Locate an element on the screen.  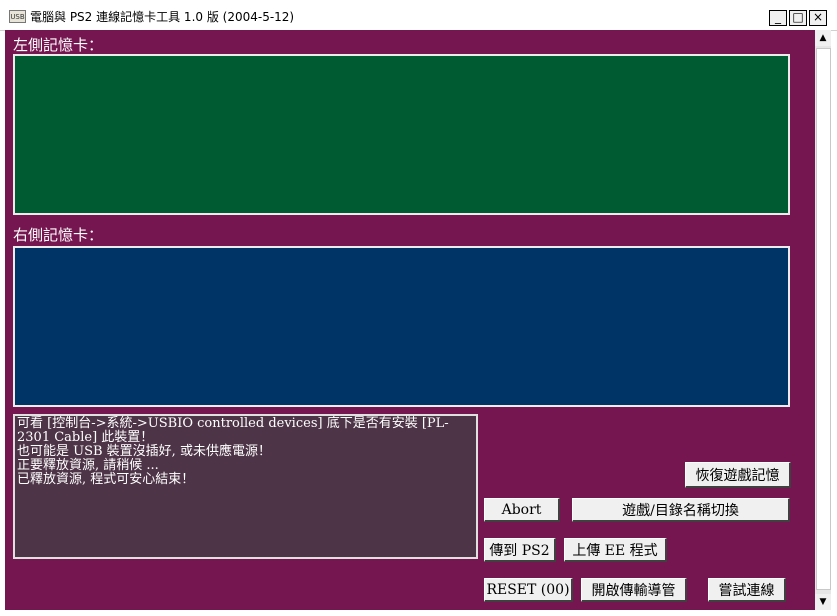
abort-button: Abort is located at coordinates (522, 510).